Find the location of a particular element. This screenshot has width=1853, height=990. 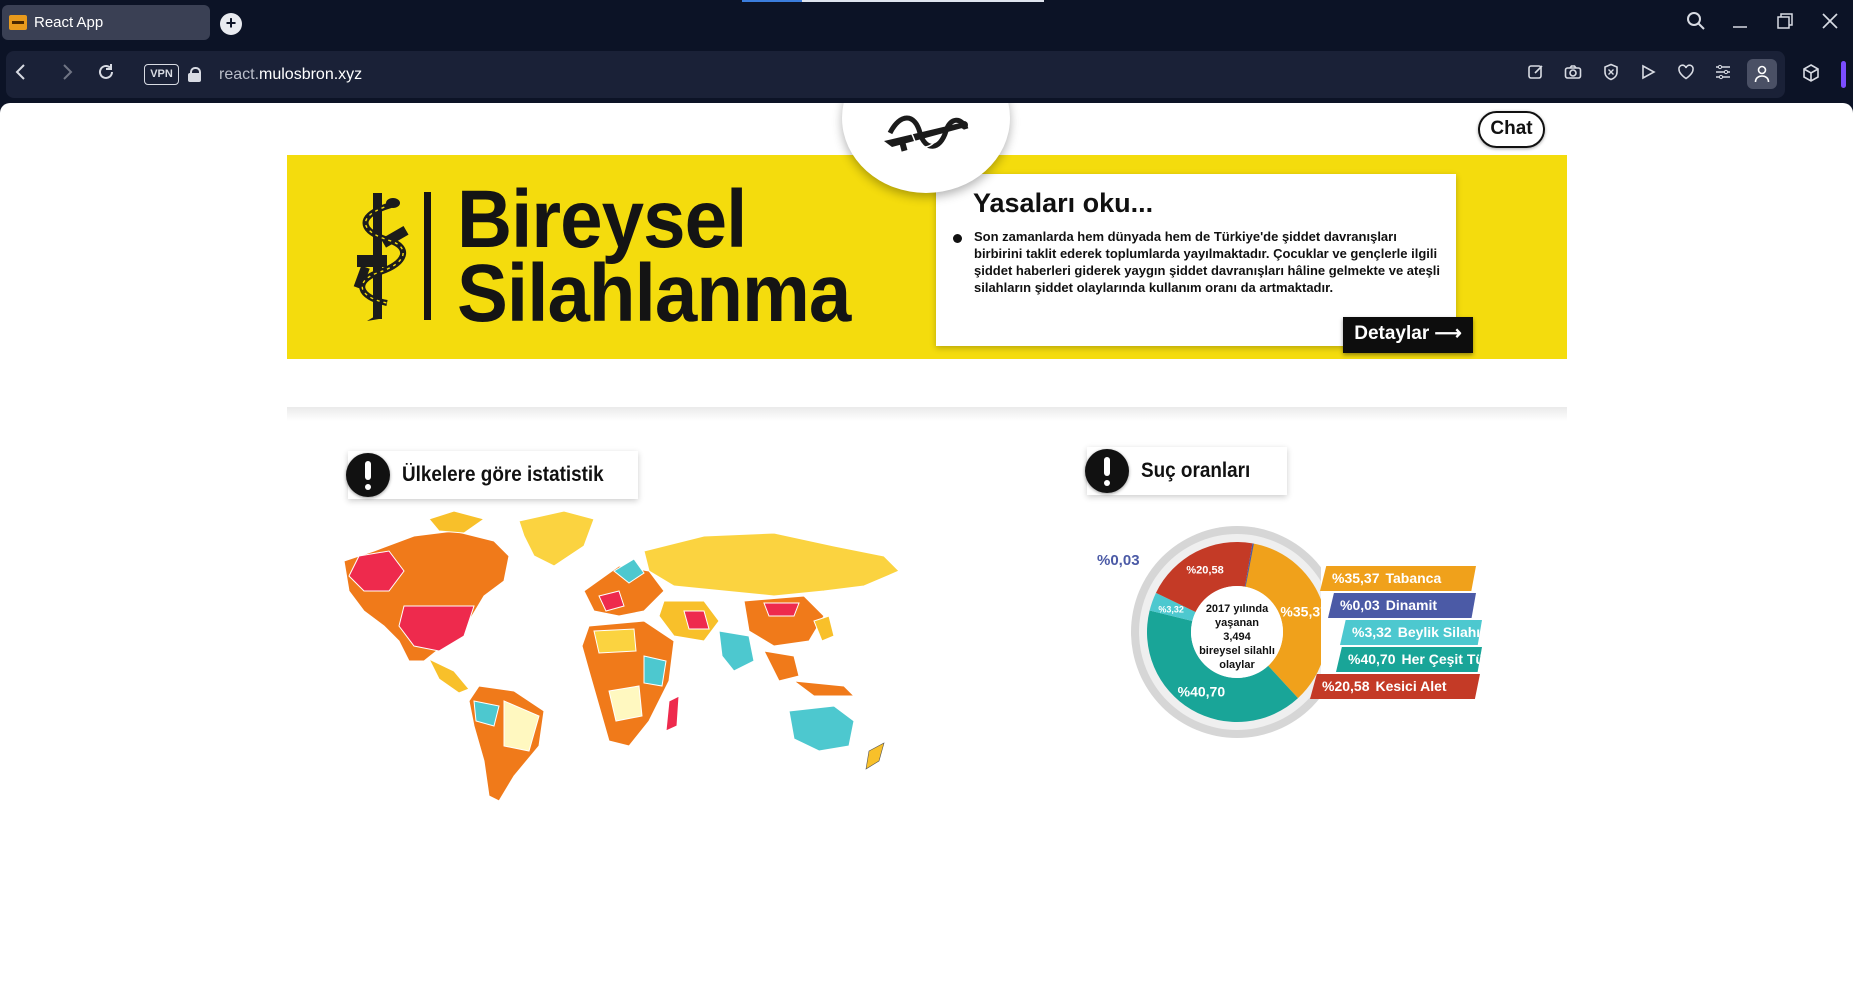

legend-item: %20,58 Kesici Alet is located at coordinates (1395, 686).